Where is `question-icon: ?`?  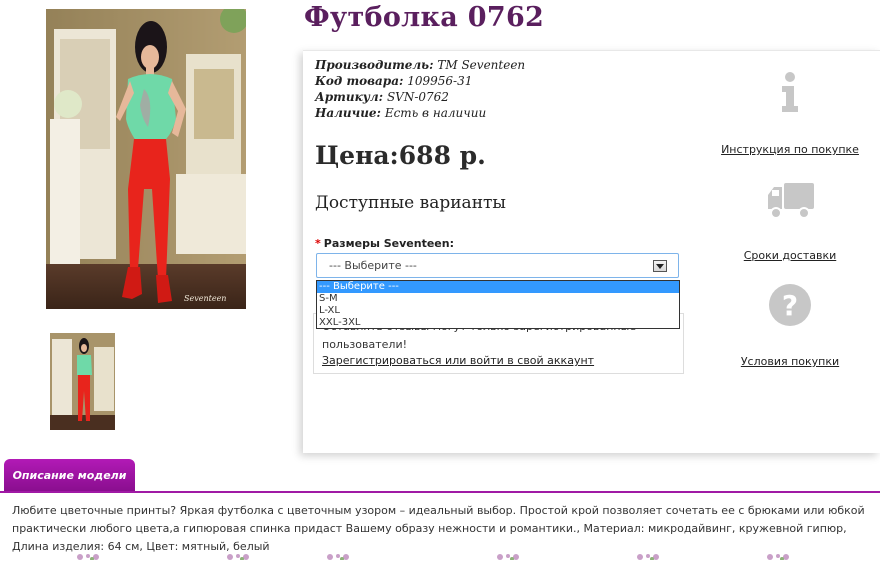
question-icon: ? is located at coordinates (790, 305).